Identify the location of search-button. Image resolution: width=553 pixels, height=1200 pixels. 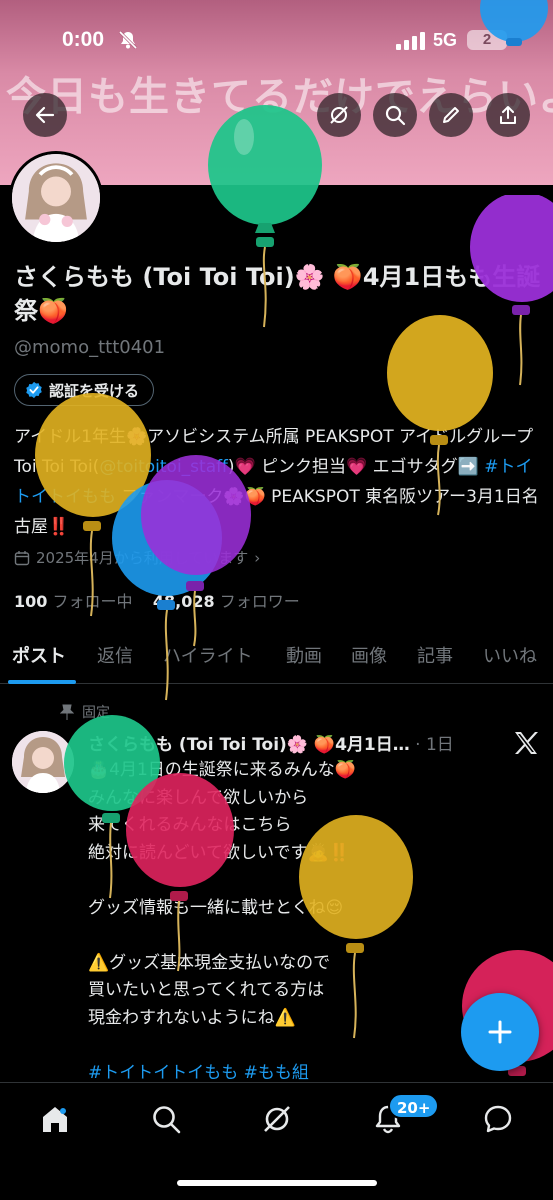
(395, 115).